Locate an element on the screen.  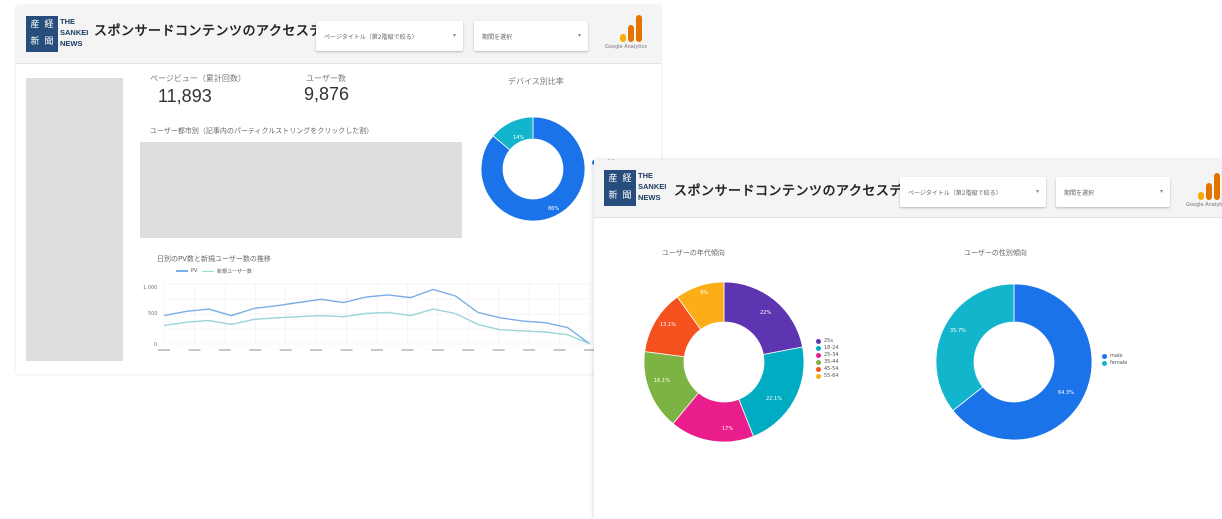
users-value: 9,876 is located at coordinates (327, 94).